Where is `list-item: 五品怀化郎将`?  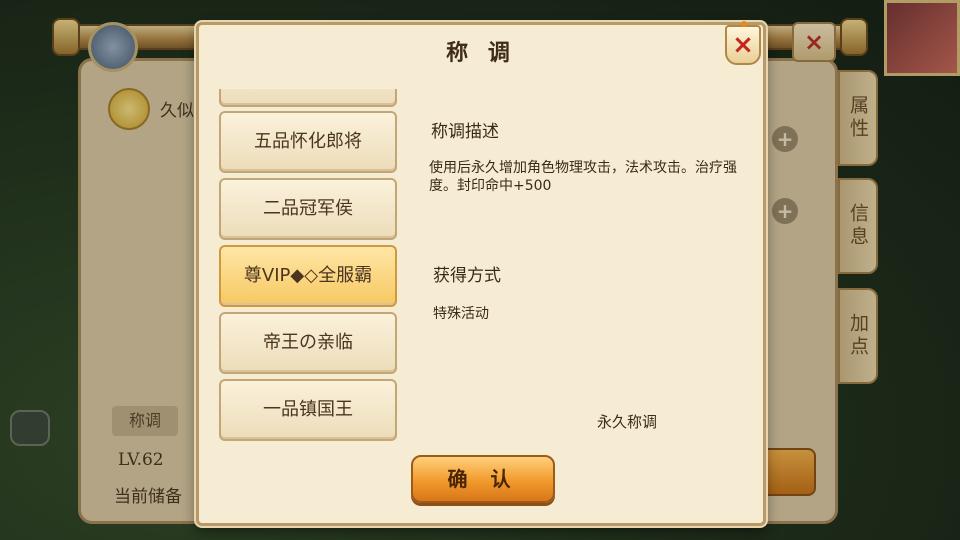
list-item: 五品怀化郎将 is located at coordinates (308, 142).